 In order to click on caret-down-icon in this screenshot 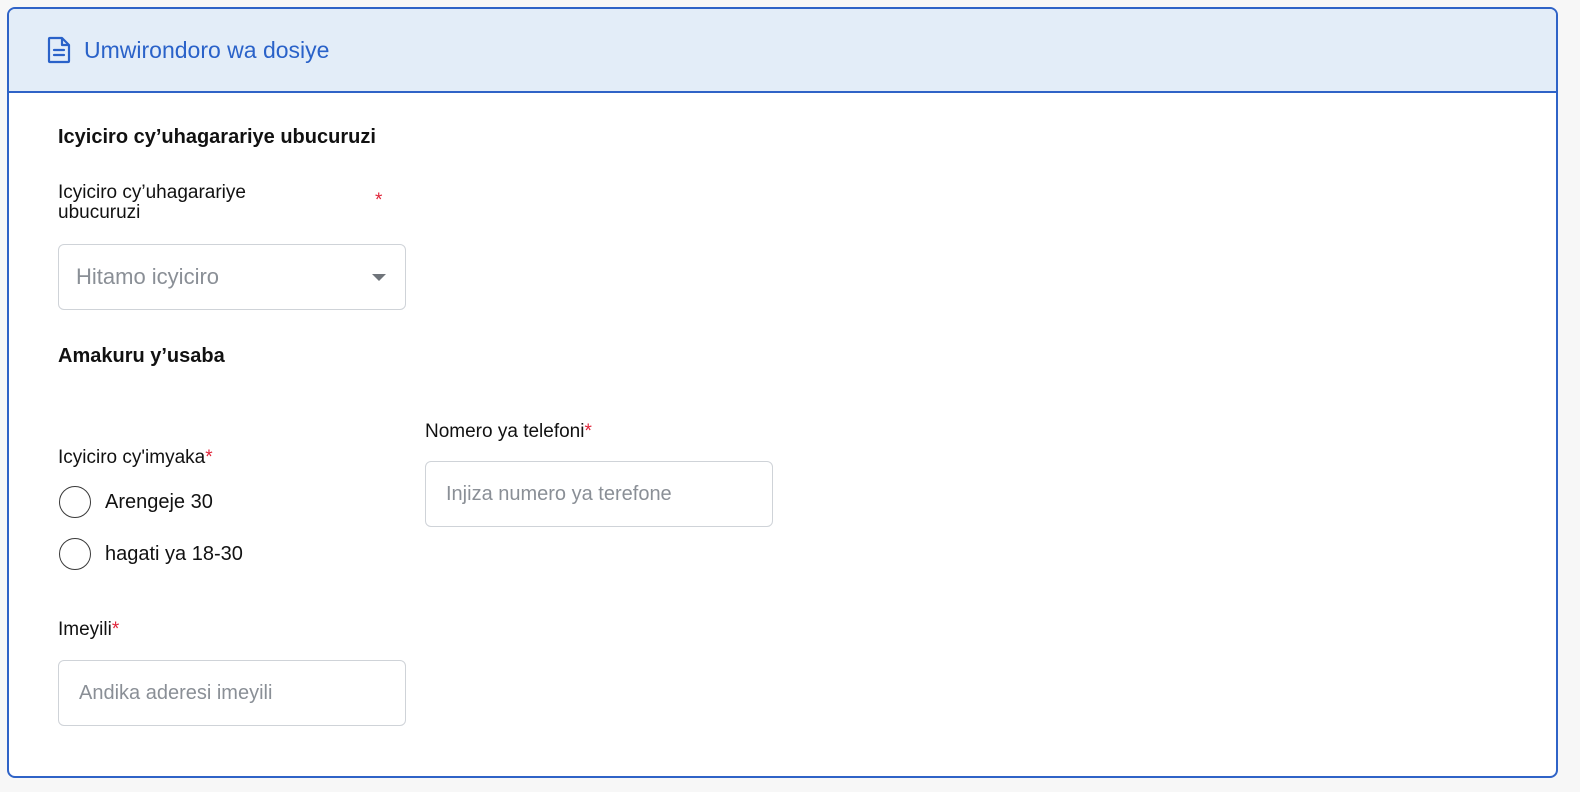, I will do `click(379, 277)`.